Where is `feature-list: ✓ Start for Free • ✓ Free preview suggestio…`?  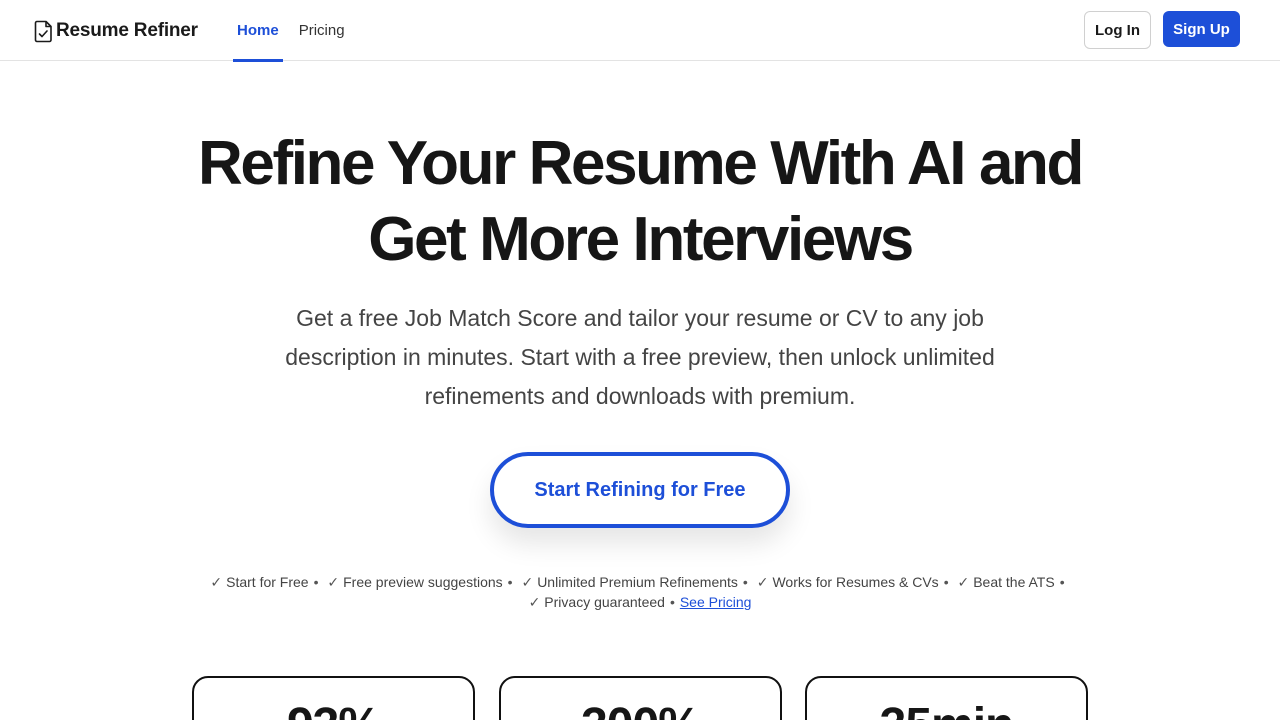 feature-list: ✓ Start for Free • ✓ Free preview suggestio… is located at coordinates (640, 592).